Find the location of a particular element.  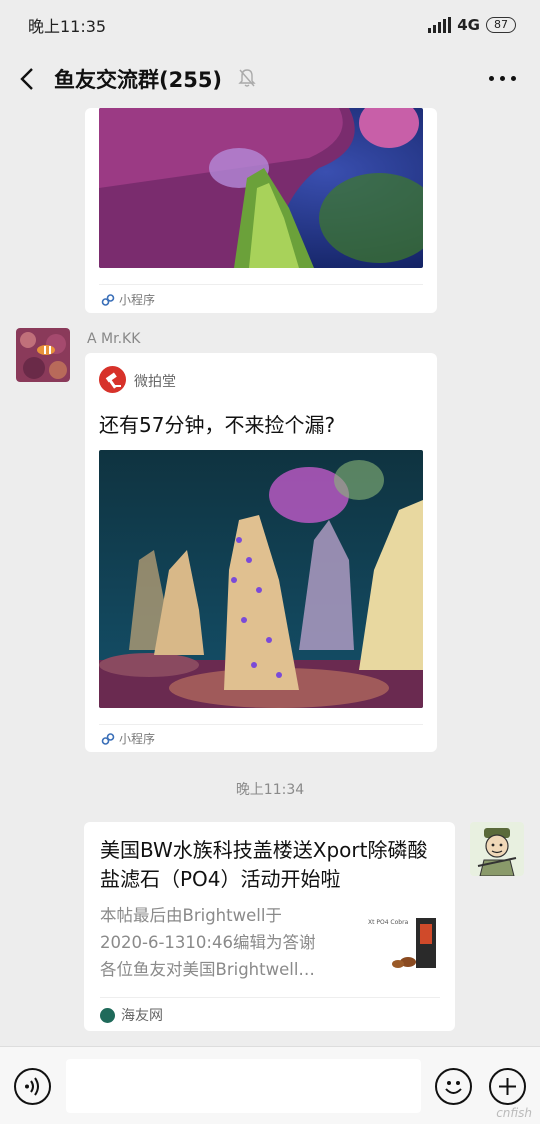

network-type: 4G is located at coordinates (468, 25).